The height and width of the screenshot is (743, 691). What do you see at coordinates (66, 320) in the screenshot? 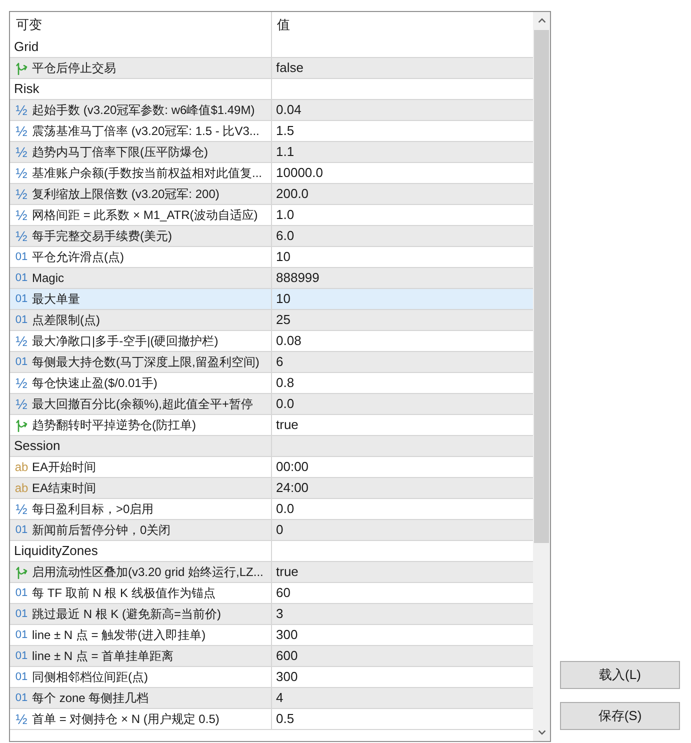
I see `parameter-name: 点差限制(点)` at bounding box center [66, 320].